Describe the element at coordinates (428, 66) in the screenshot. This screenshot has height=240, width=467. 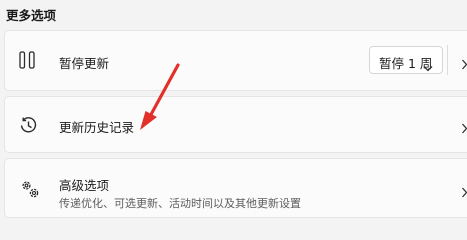
I see `chevron-down-icon` at that location.